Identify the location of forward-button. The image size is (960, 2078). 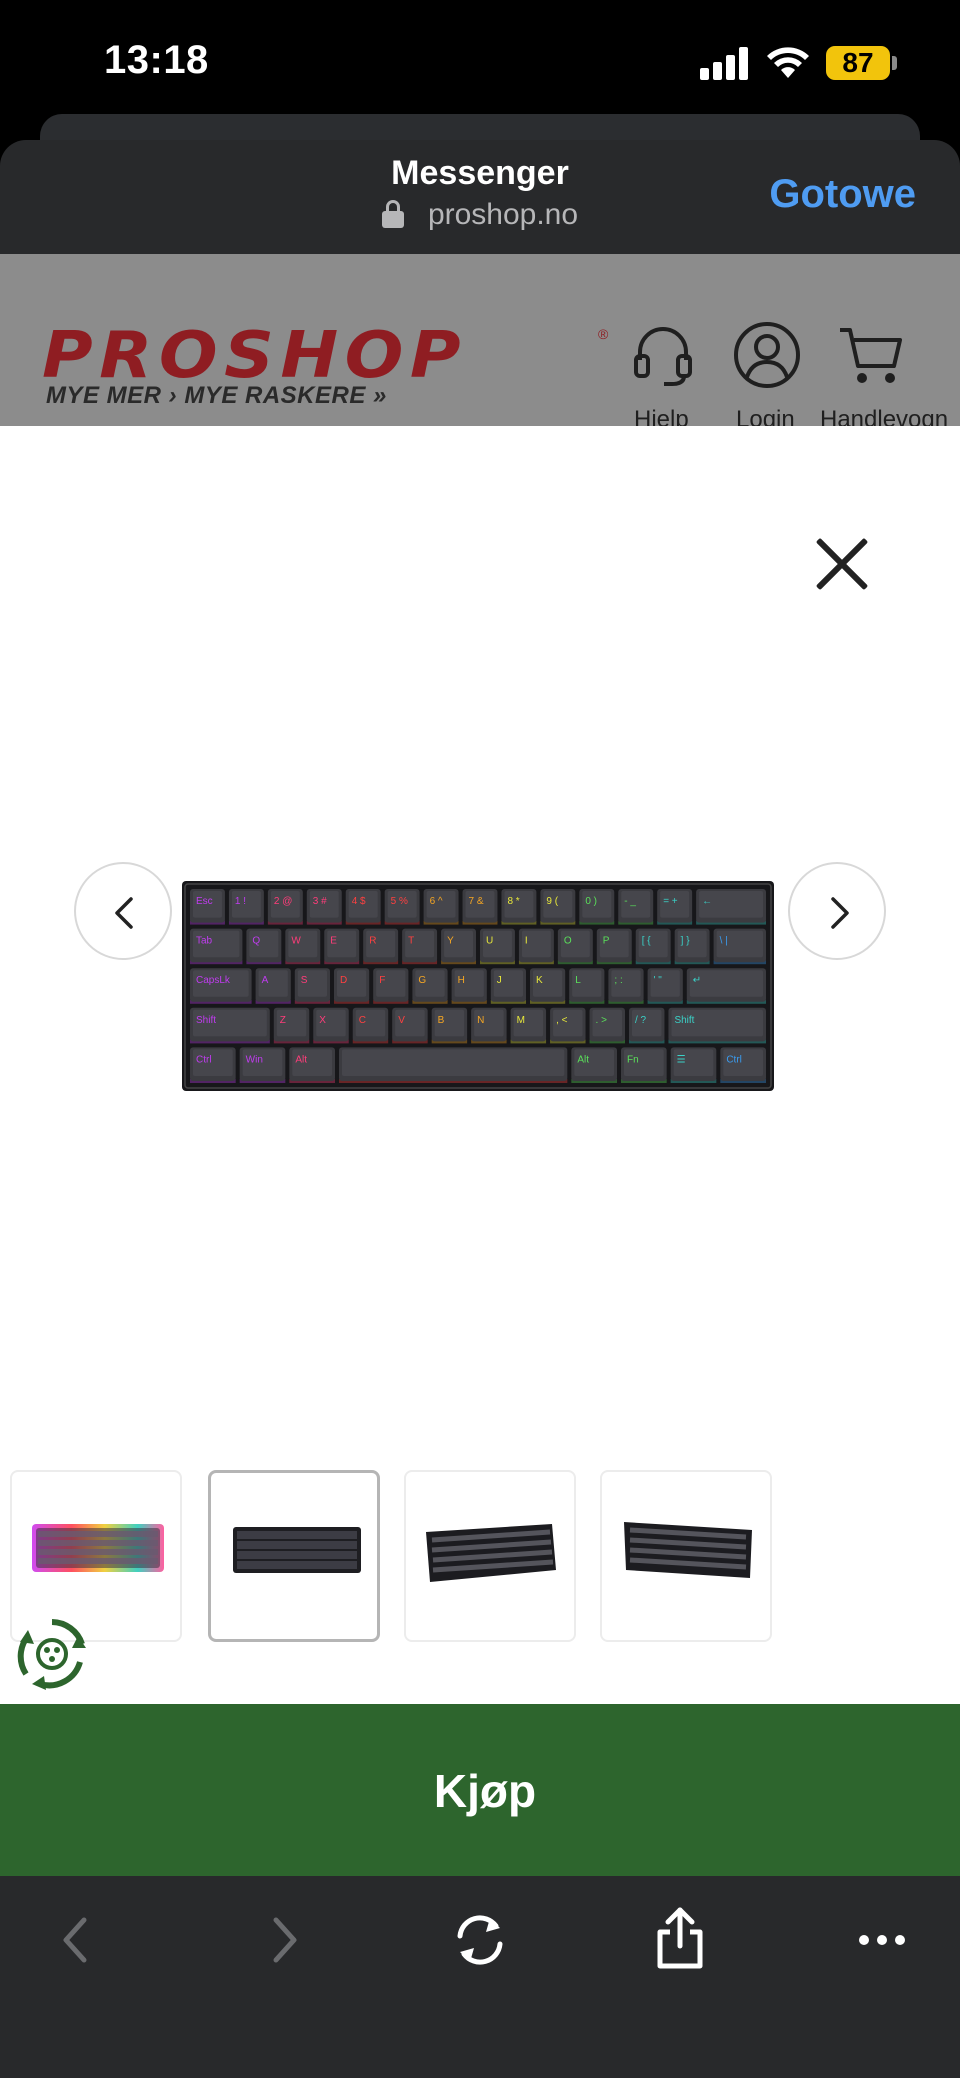
(282, 1940).